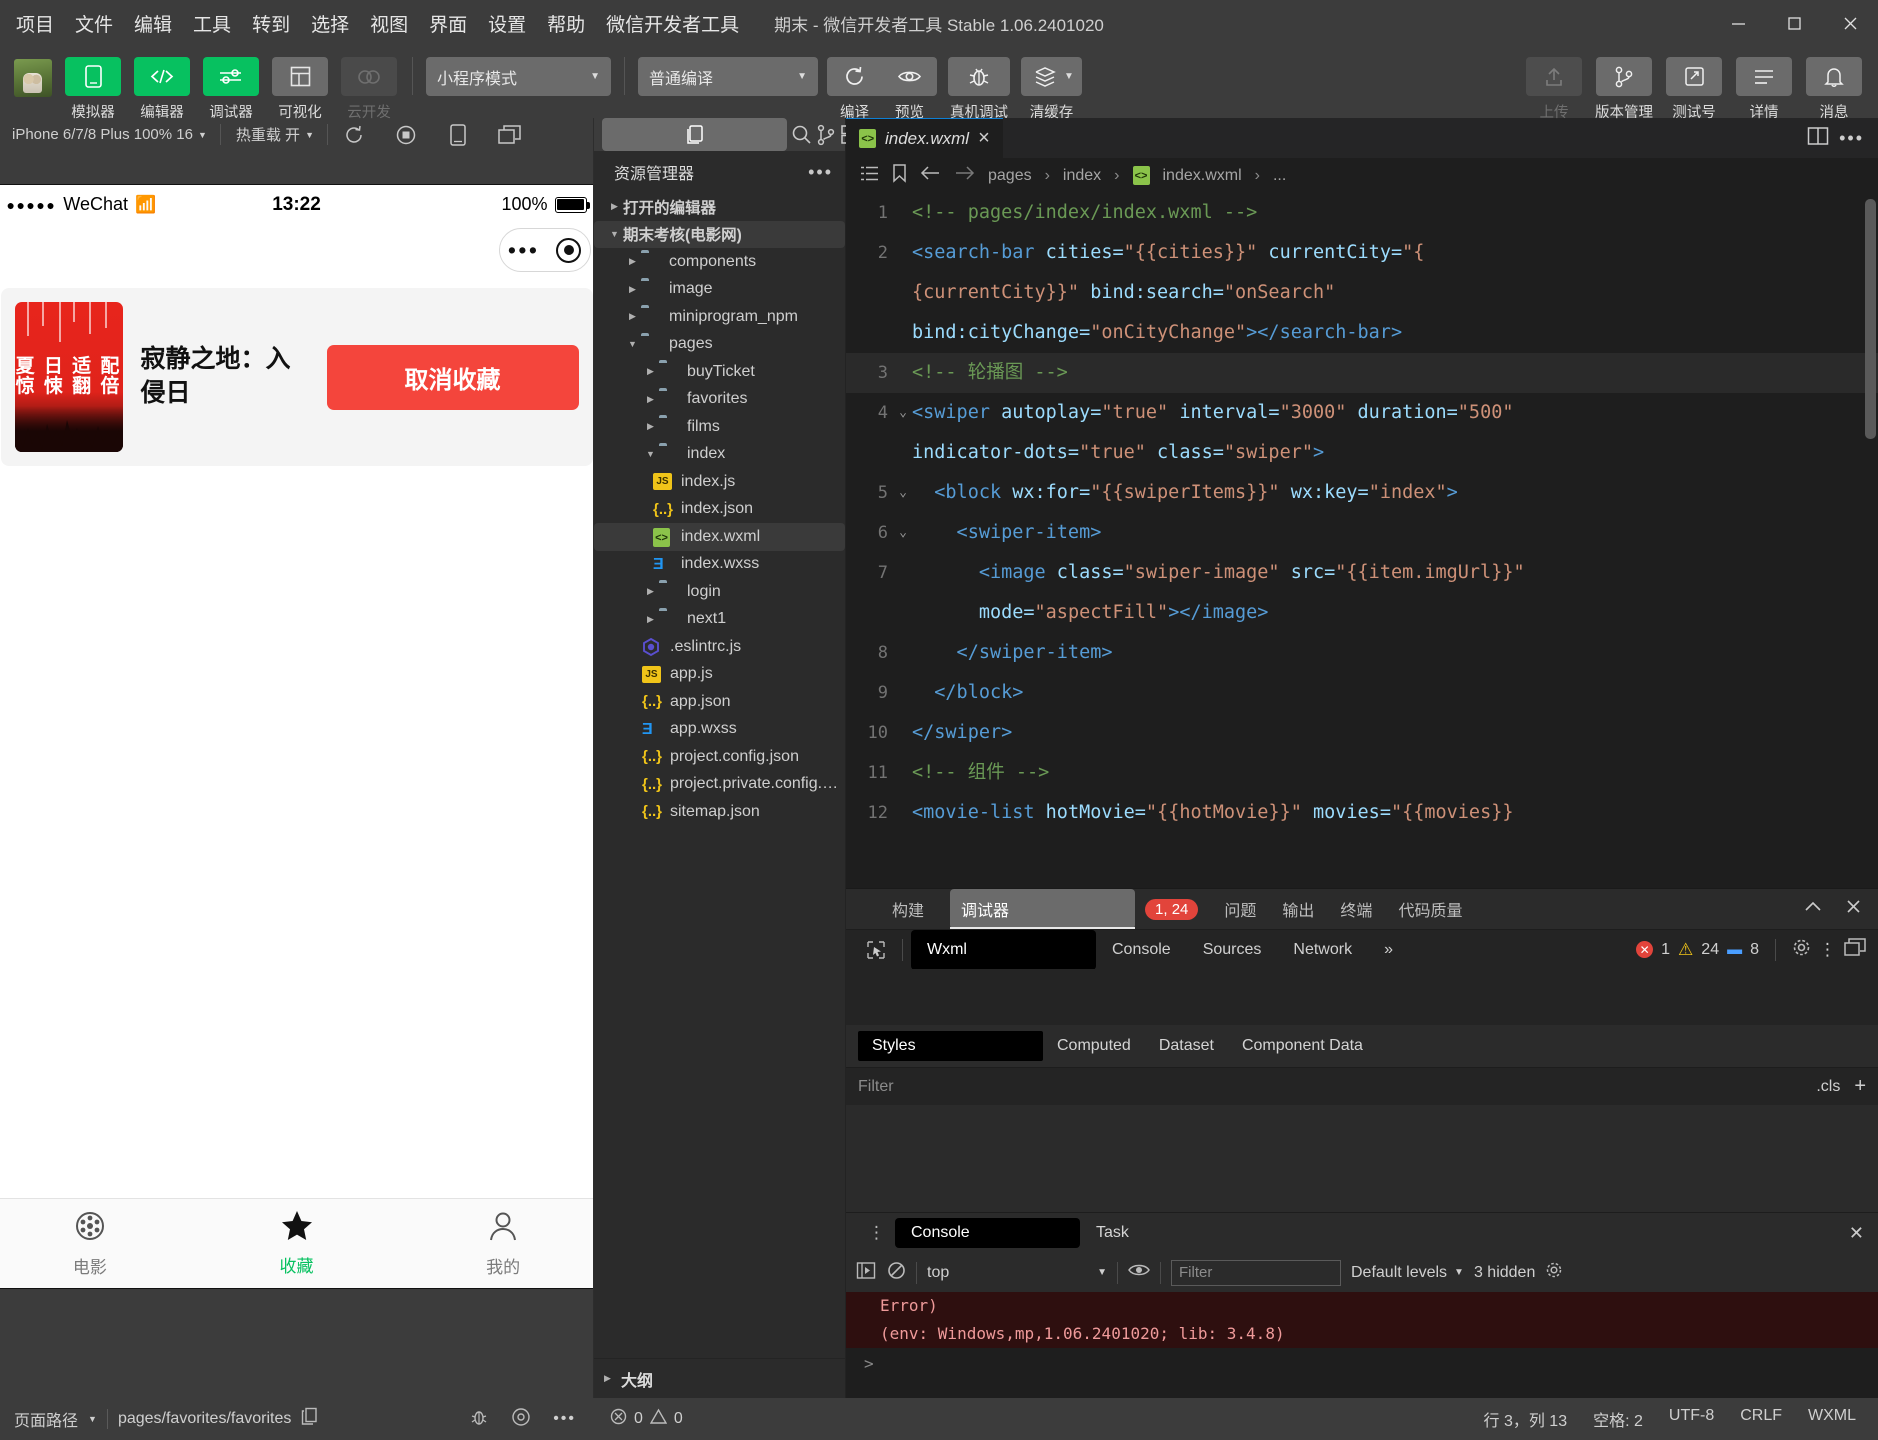  What do you see at coordinates (212, 23) in the screenshot?
I see `menu-item-tools: 工具` at bounding box center [212, 23].